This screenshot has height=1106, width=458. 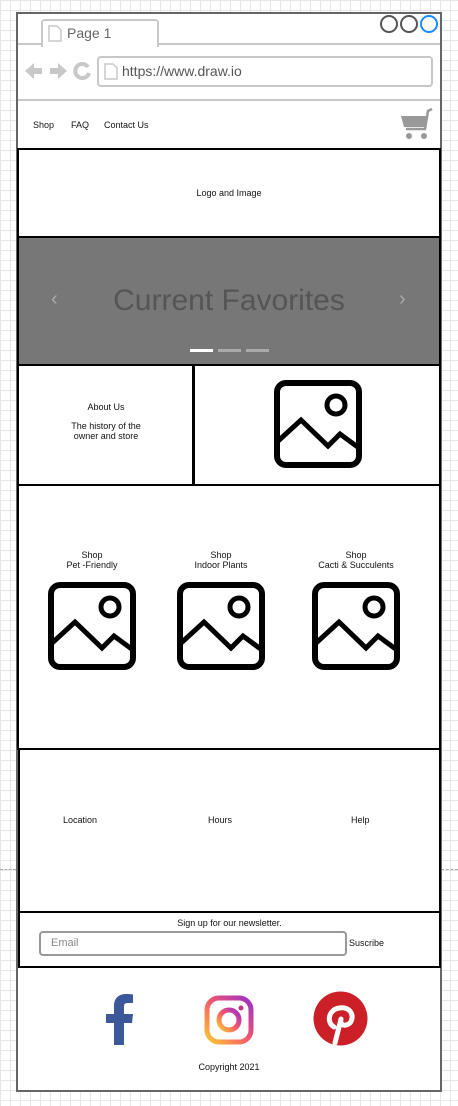 I want to click on shop-category: Pet -Friendly, so click(x=92, y=565).